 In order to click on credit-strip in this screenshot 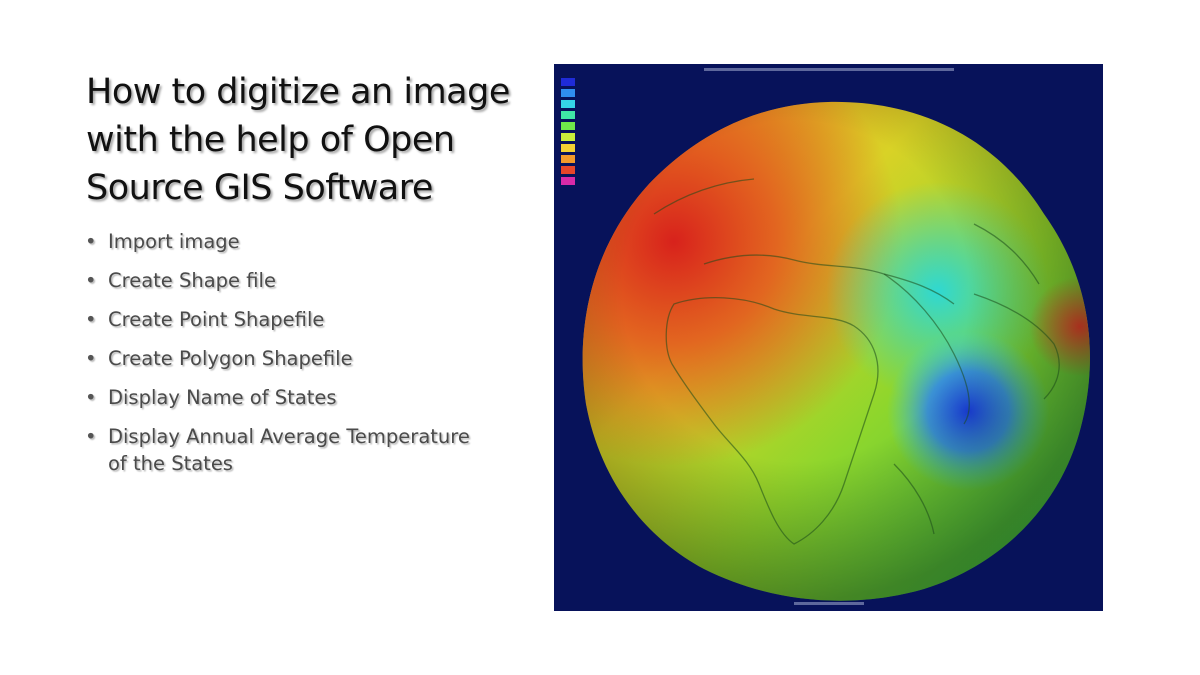, I will do `click(829, 603)`.